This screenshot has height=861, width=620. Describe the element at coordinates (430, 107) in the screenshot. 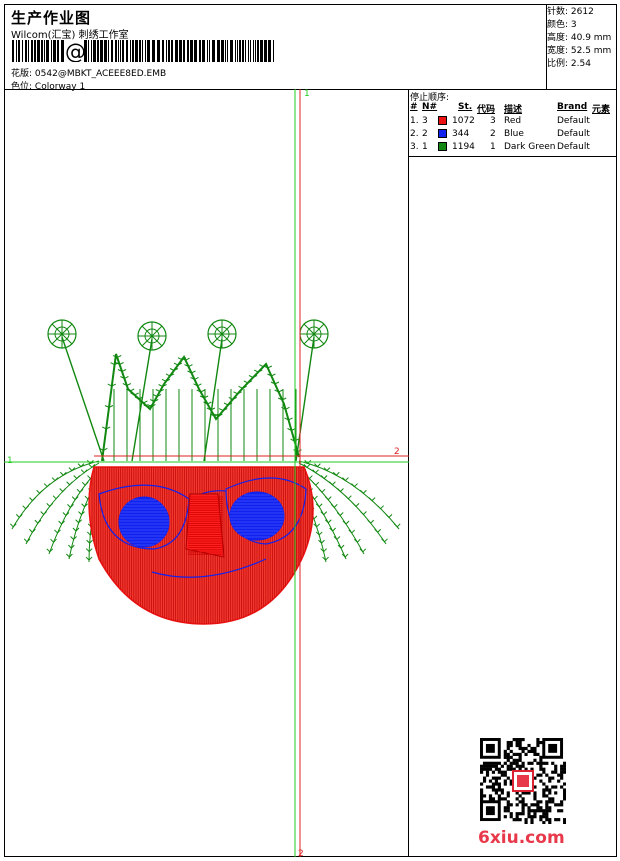

I see `col-needle: N#` at that location.